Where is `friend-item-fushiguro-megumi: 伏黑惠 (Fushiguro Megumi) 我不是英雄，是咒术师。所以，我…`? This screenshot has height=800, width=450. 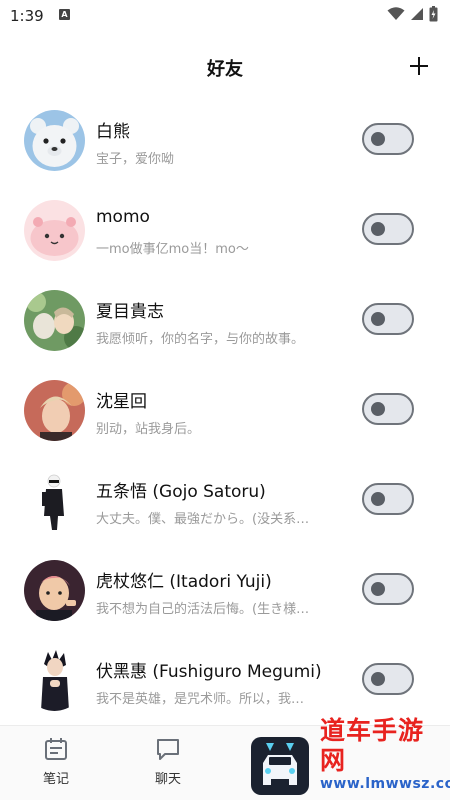 friend-item-fushiguro-megumi: 伏黑惠 (Fushiguro Megumi) 我不是英雄，是咒术师。所以，我… is located at coordinates (225, 680).